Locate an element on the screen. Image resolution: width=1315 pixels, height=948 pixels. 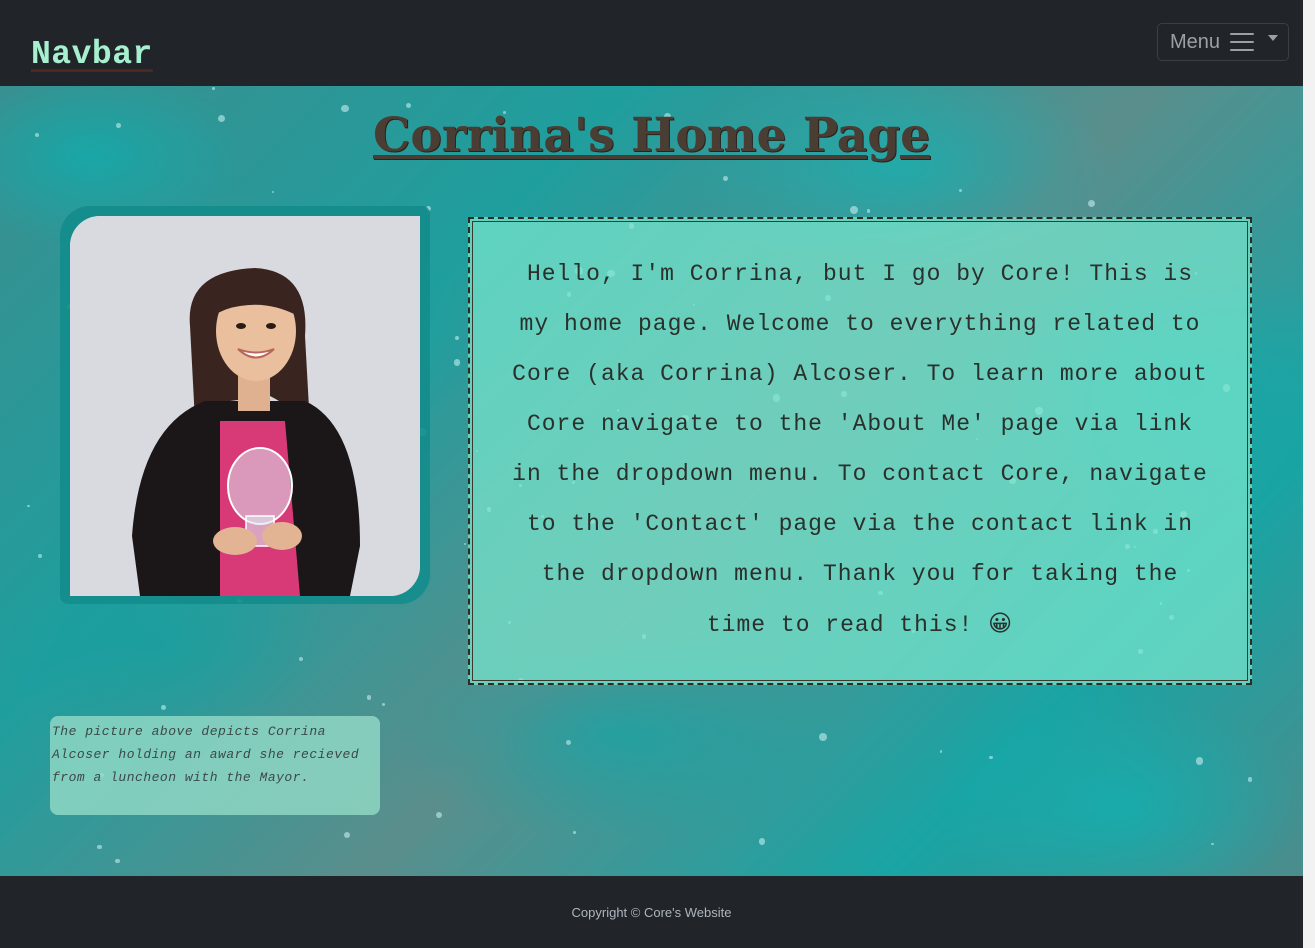
grinning-face-emoji: 😀 is located at coordinates (1001, 624).